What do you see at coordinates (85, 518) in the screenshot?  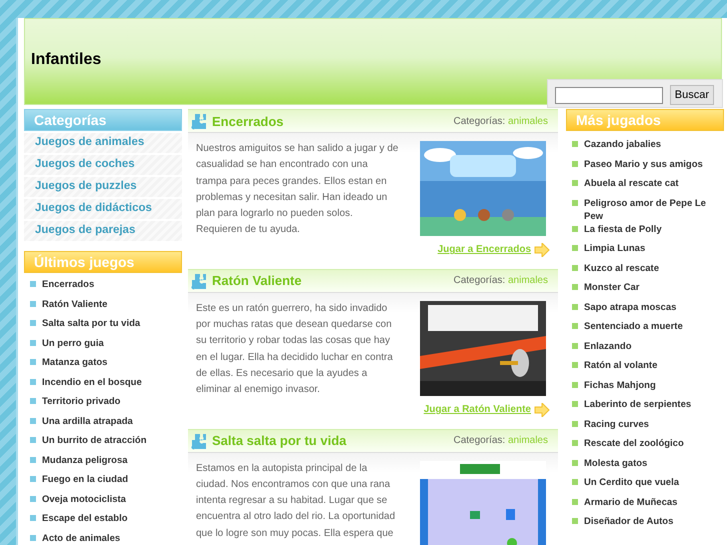 I see `game-link: Escape del establo` at bounding box center [85, 518].